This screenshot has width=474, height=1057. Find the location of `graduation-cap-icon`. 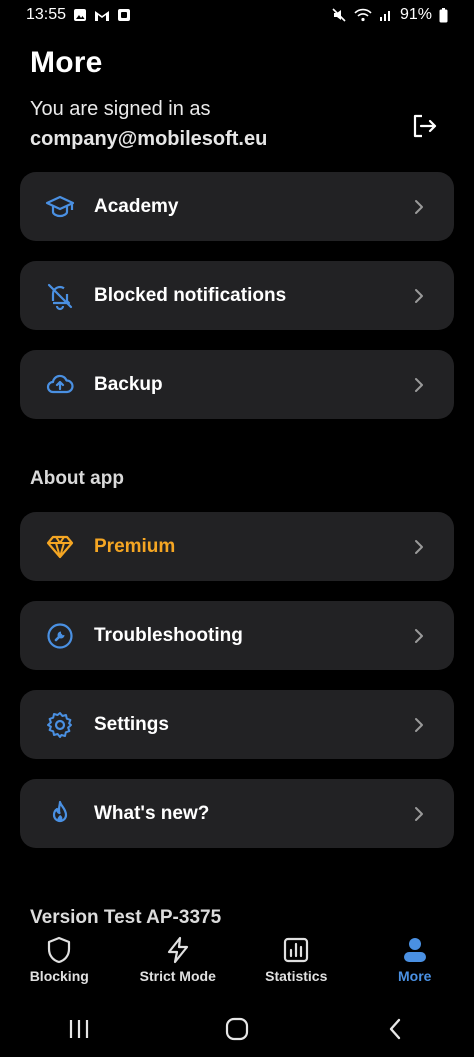

graduation-cap-icon is located at coordinates (60, 207).